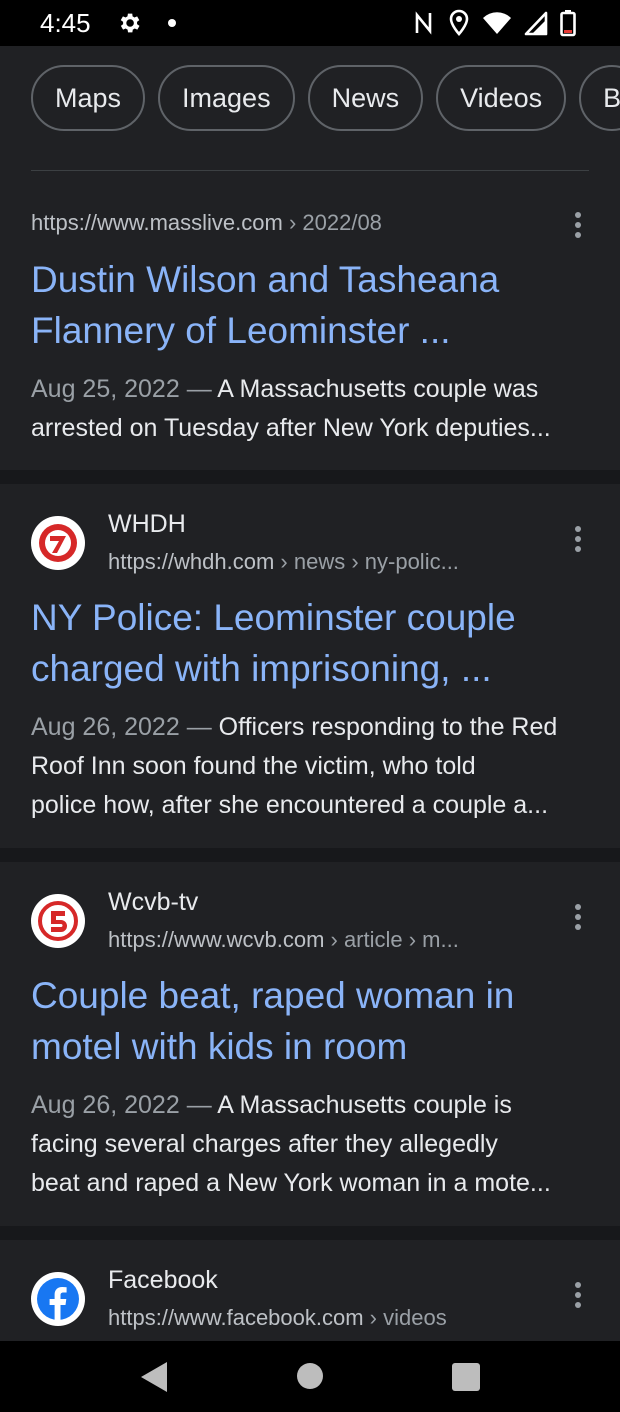  I want to click on filter-chips: Maps Images News Videos B, so click(325, 98).